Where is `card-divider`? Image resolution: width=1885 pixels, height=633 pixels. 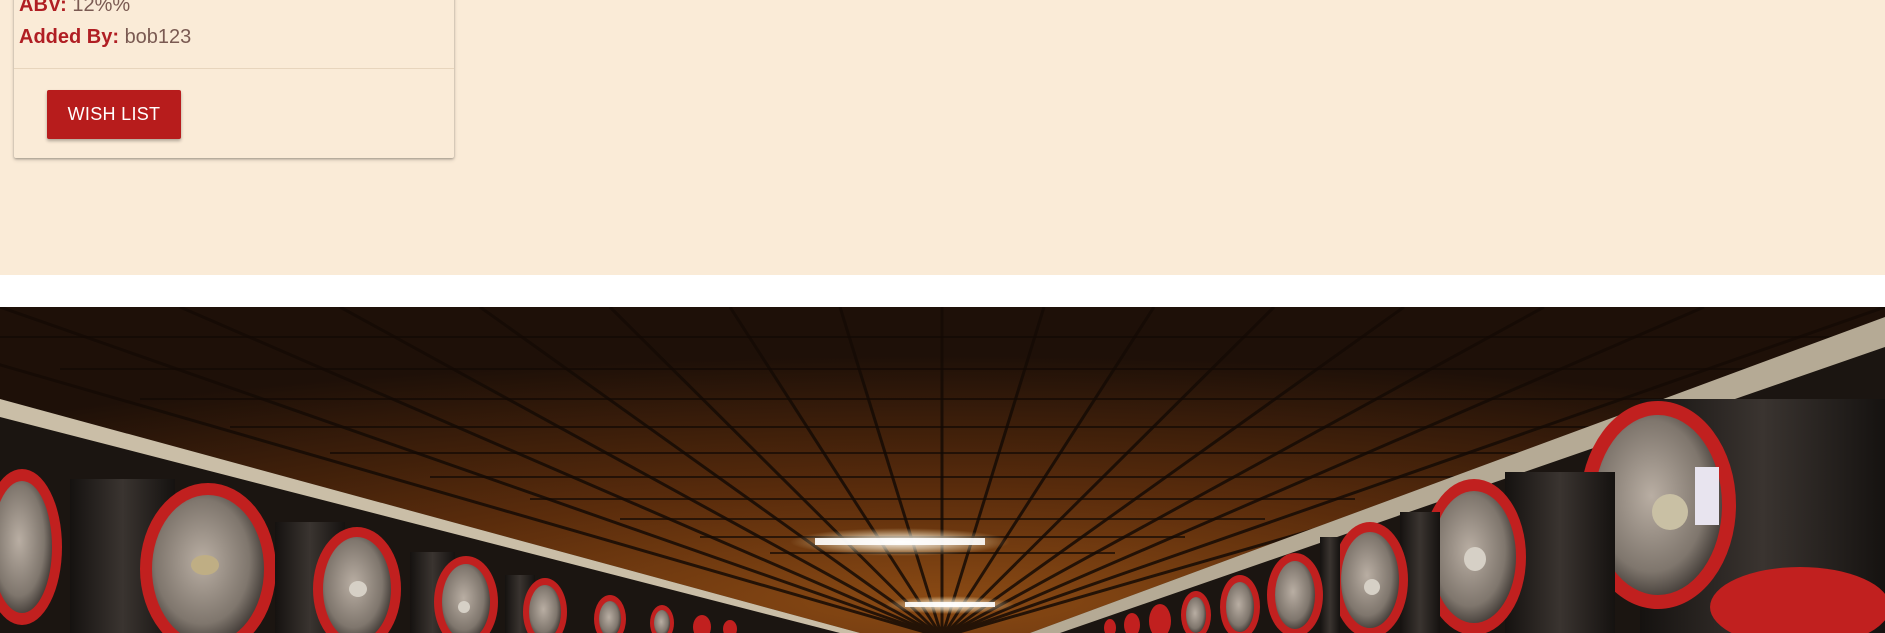
card-divider is located at coordinates (234, 68).